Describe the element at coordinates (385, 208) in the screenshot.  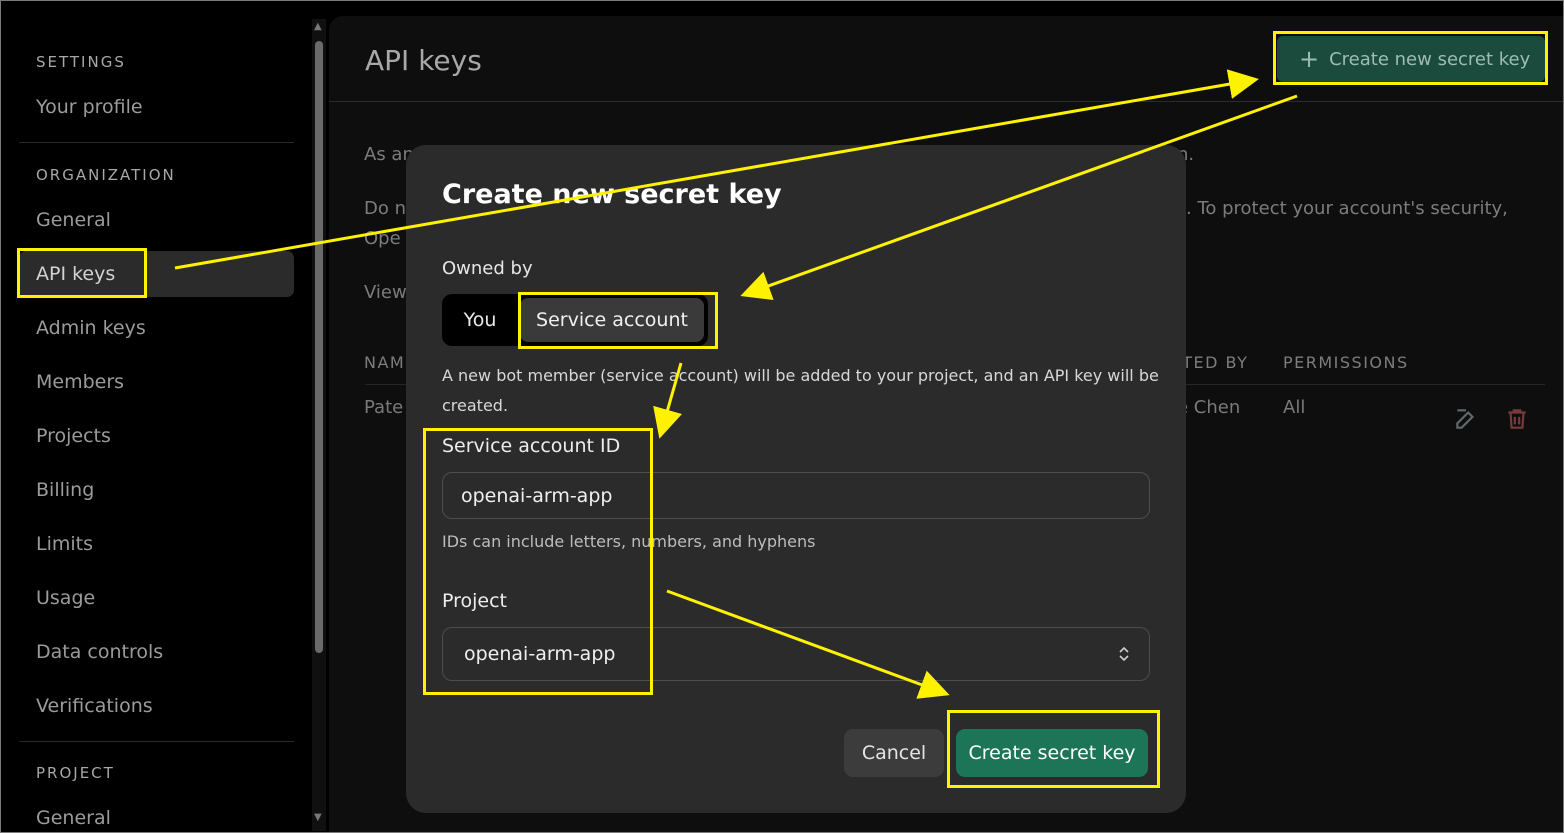
I see `warning-text-start: Do n` at that location.